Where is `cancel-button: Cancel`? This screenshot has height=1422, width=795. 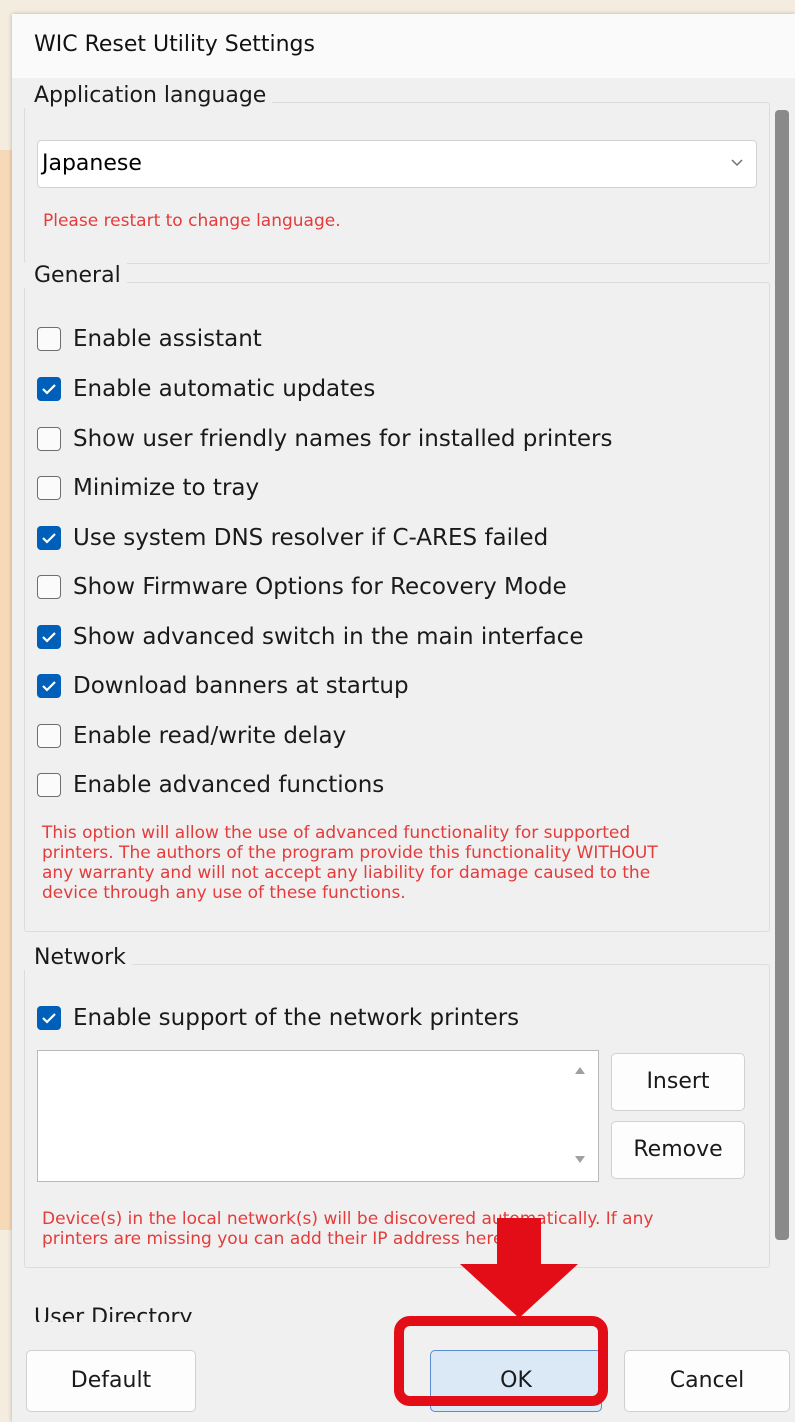 cancel-button: Cancel is located at coordinates (707, 1381).